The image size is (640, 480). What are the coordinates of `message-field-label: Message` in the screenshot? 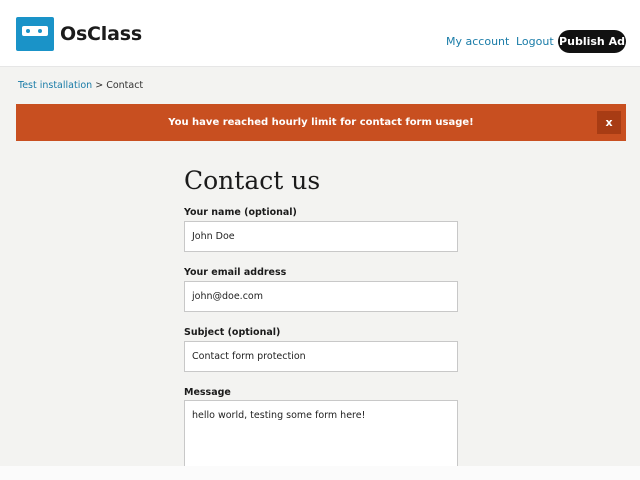 It's located at (207, 392).